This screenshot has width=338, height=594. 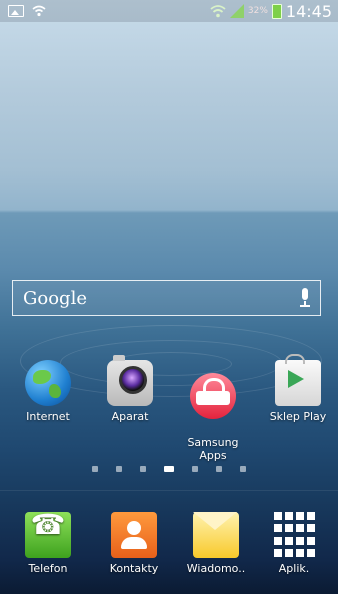 I want to click on signal-icon, so click(x=236, y=11).